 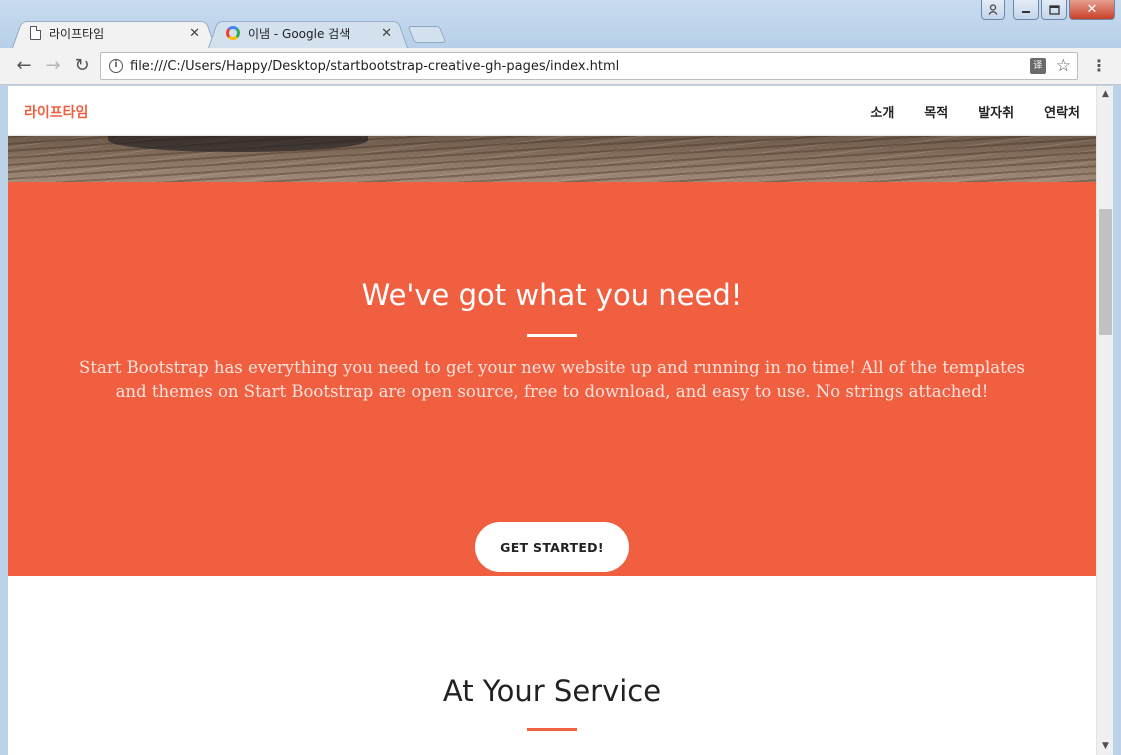 I want to click on scroll-thumb, so click(x=1105, y=272).